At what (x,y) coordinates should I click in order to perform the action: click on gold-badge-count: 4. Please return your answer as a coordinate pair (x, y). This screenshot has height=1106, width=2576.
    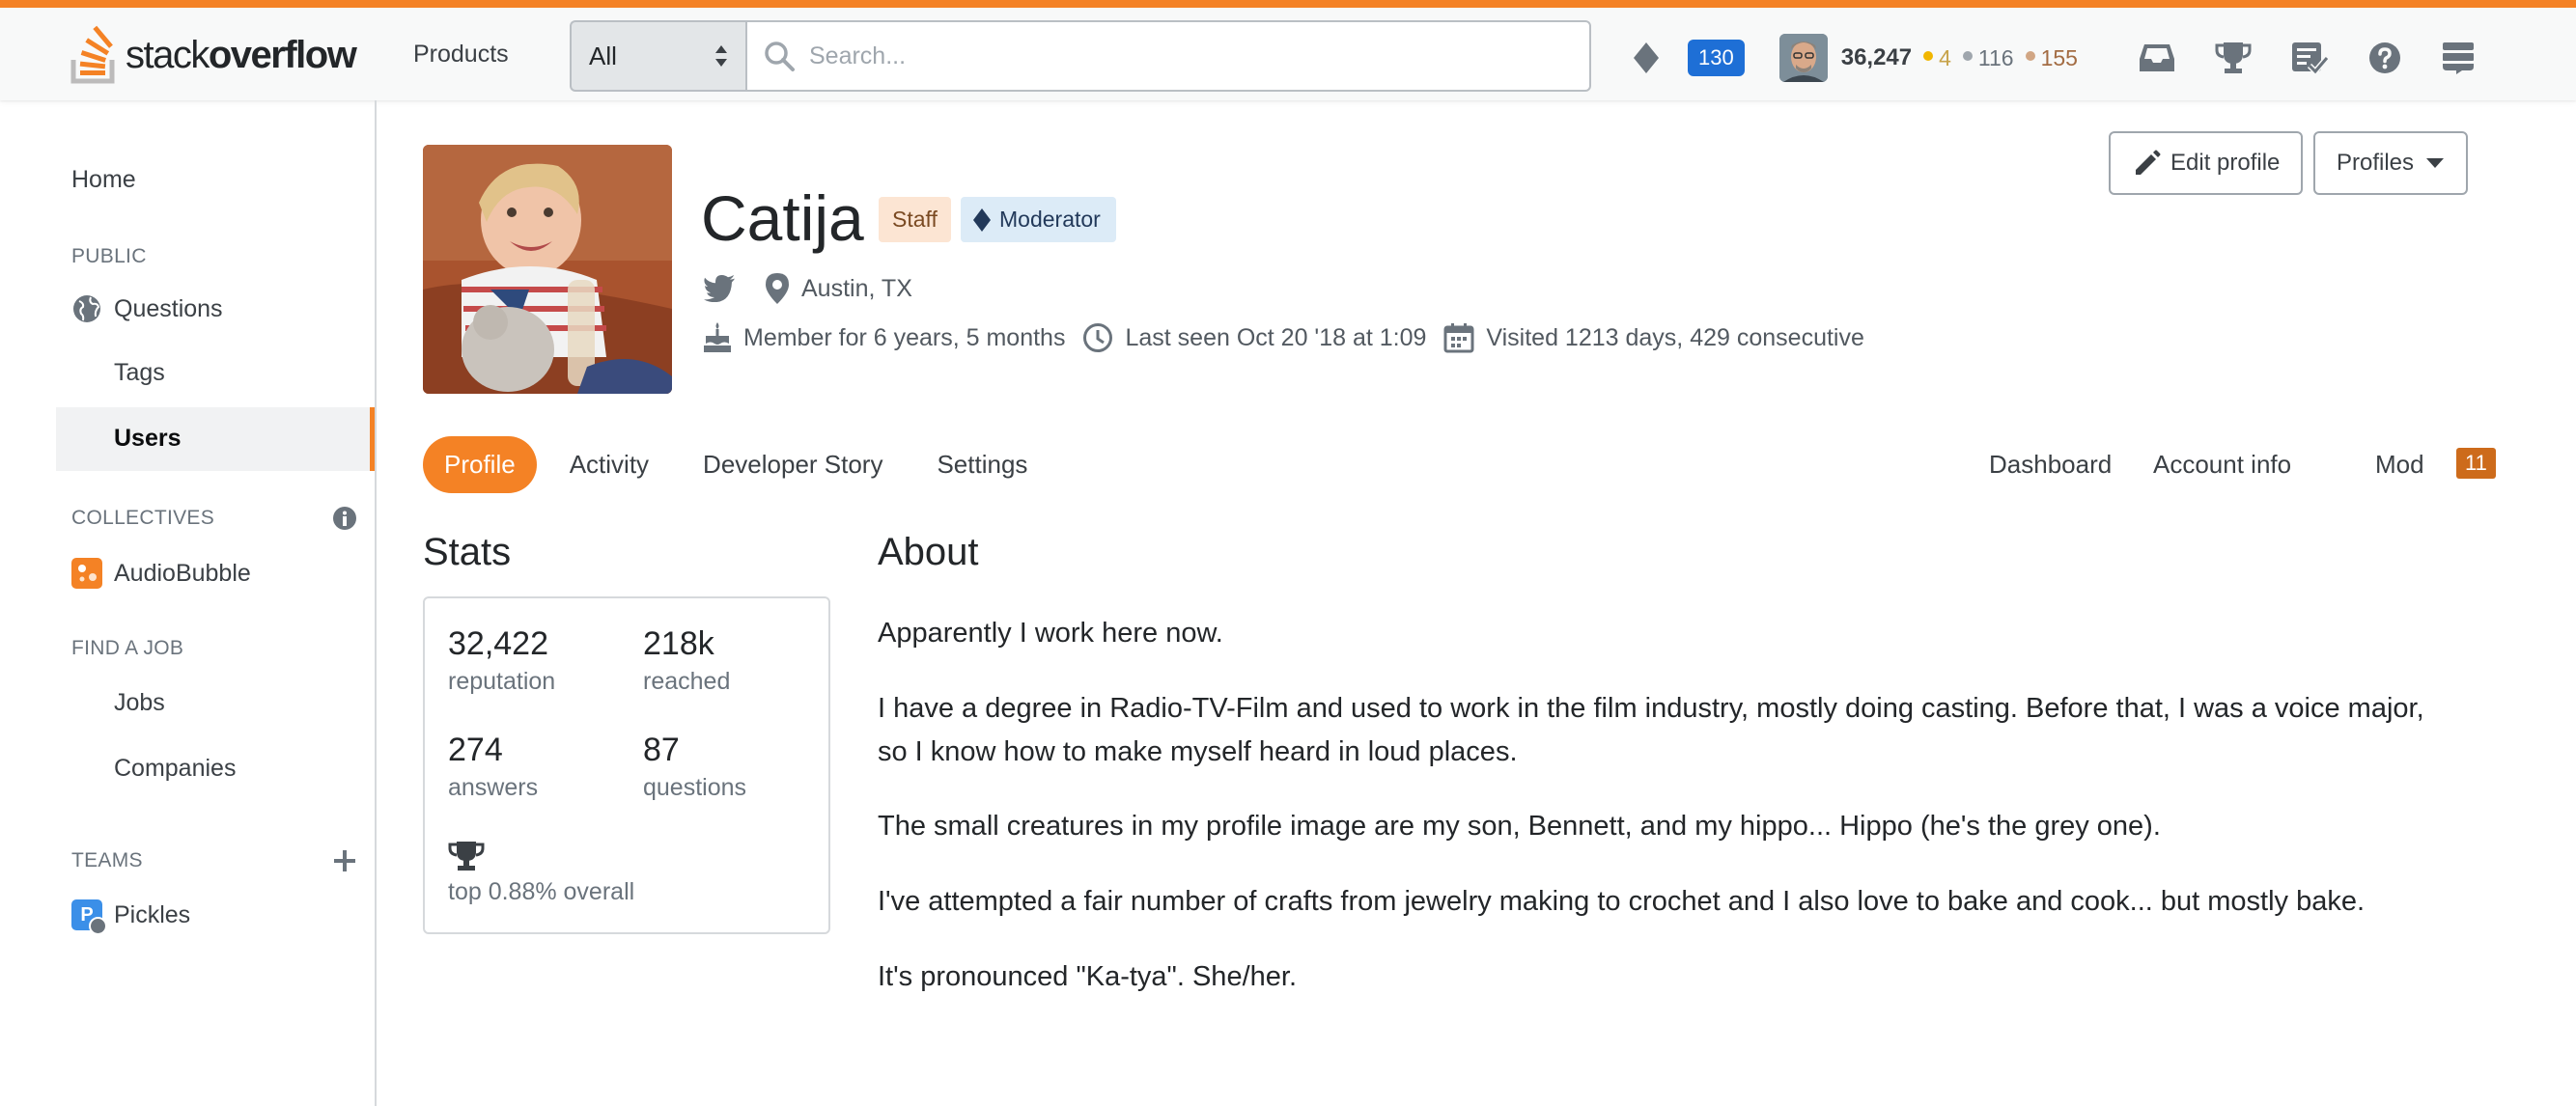
    Looking at the image, I should click on (1945, 57).